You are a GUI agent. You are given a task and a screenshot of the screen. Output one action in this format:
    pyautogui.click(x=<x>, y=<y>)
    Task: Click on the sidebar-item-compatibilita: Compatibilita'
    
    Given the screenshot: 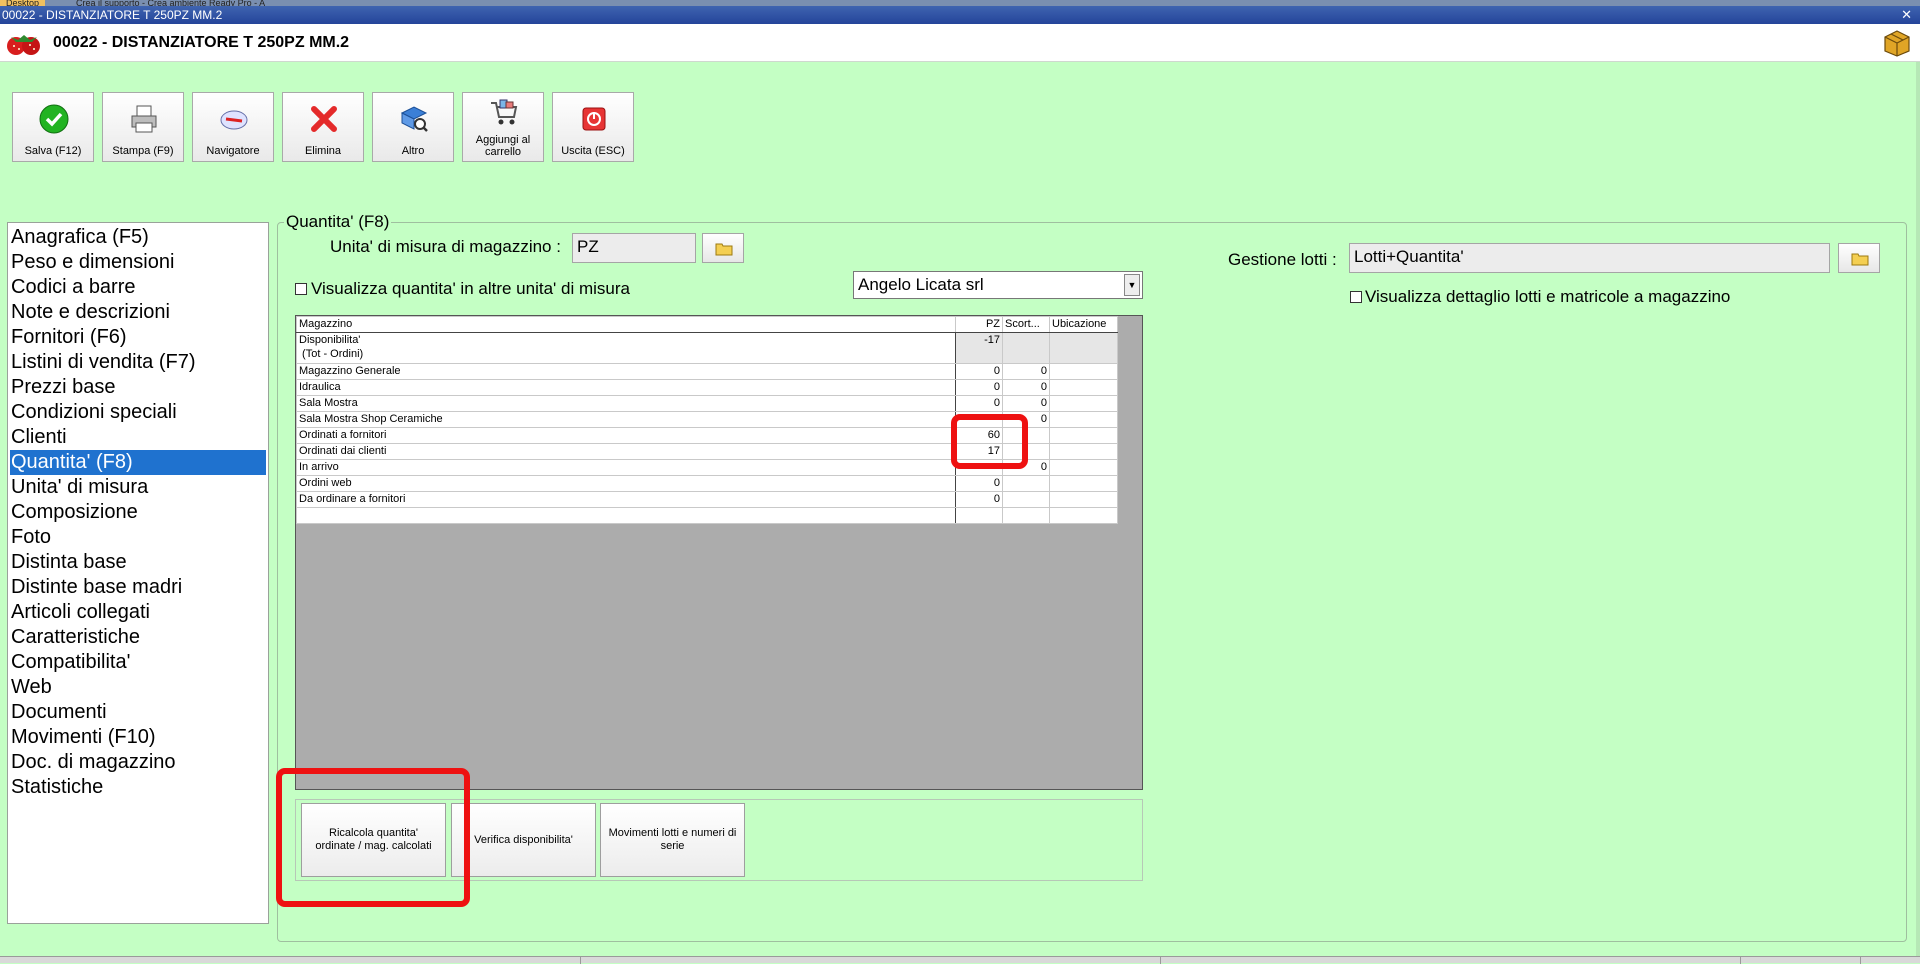 What is the action you would take?
    pyautogui.click(x=138, y=662)
    